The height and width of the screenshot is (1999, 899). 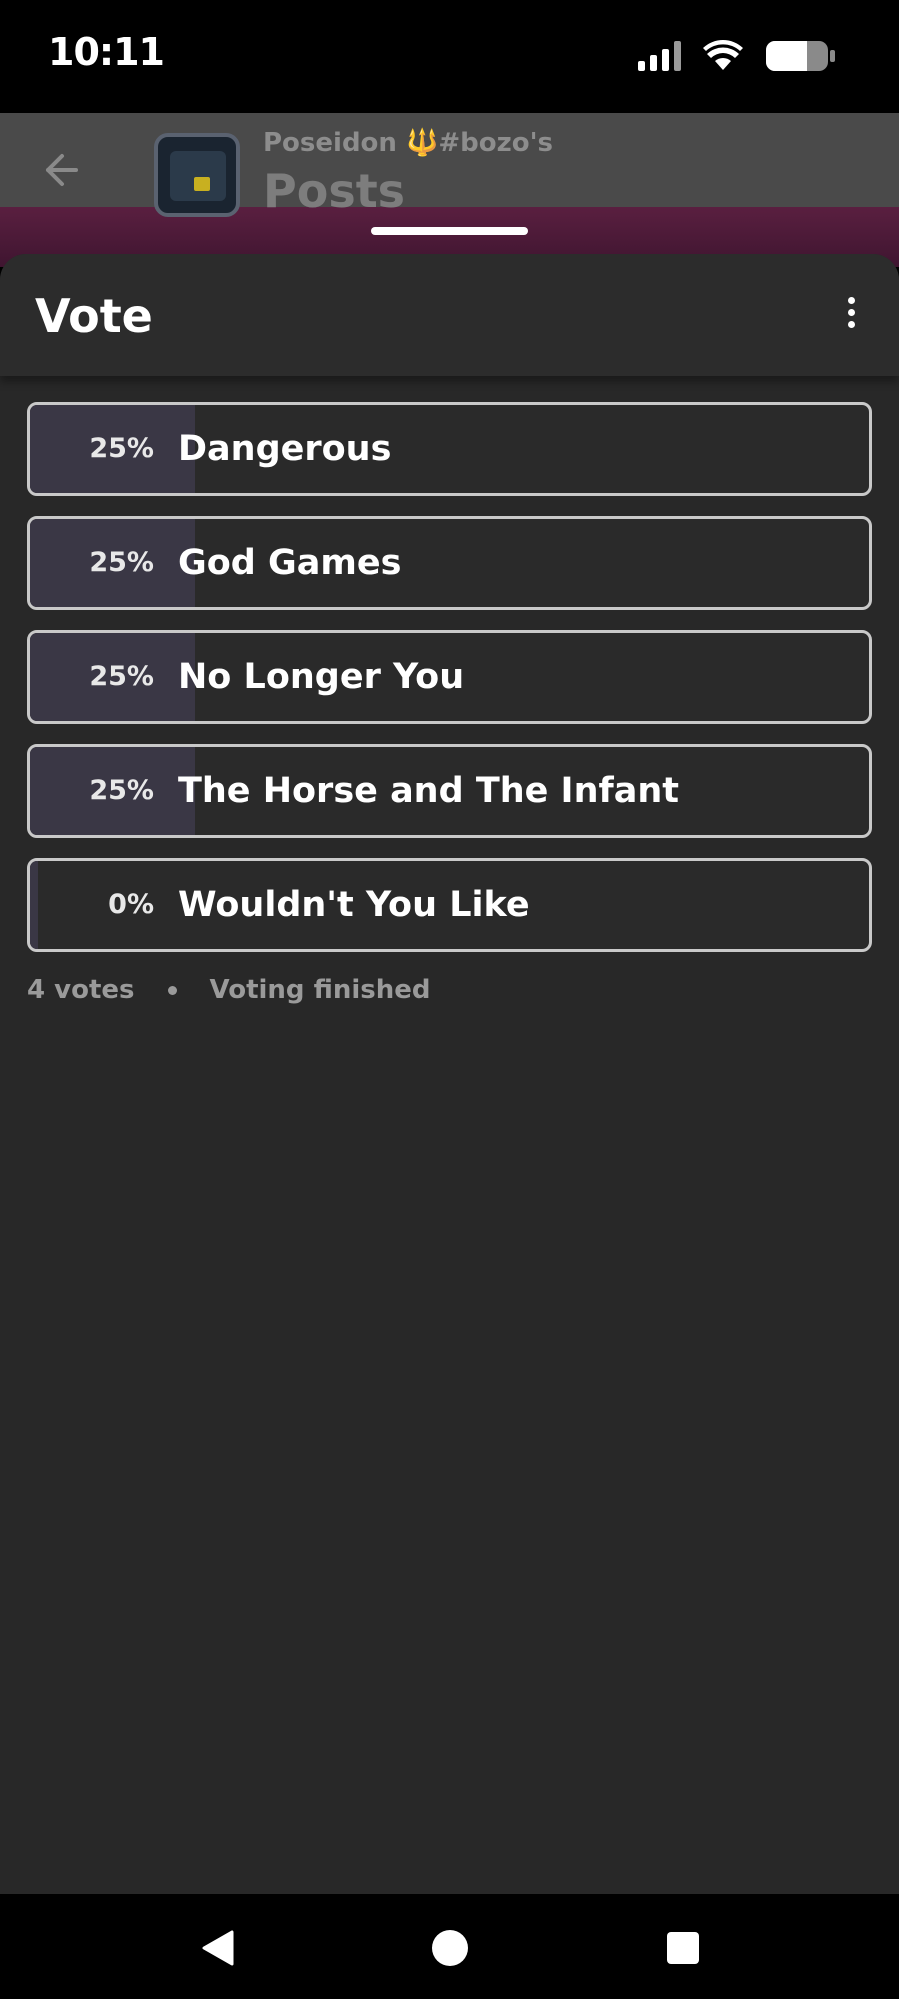 What do you see at coordinates (106, 52) in the screenshot?
I see `status-time: 10:11` at bounding box center [106, 52].